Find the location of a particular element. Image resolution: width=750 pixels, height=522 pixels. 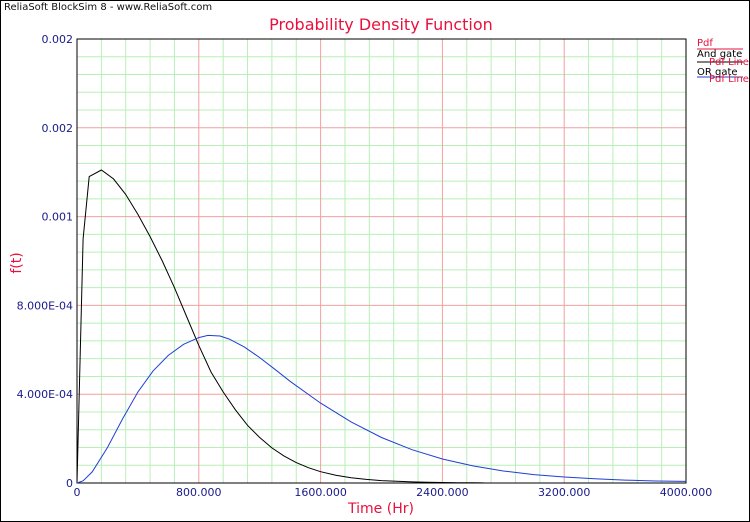

x-tick-label: 3200.000 is located at coordinates (564, 492).